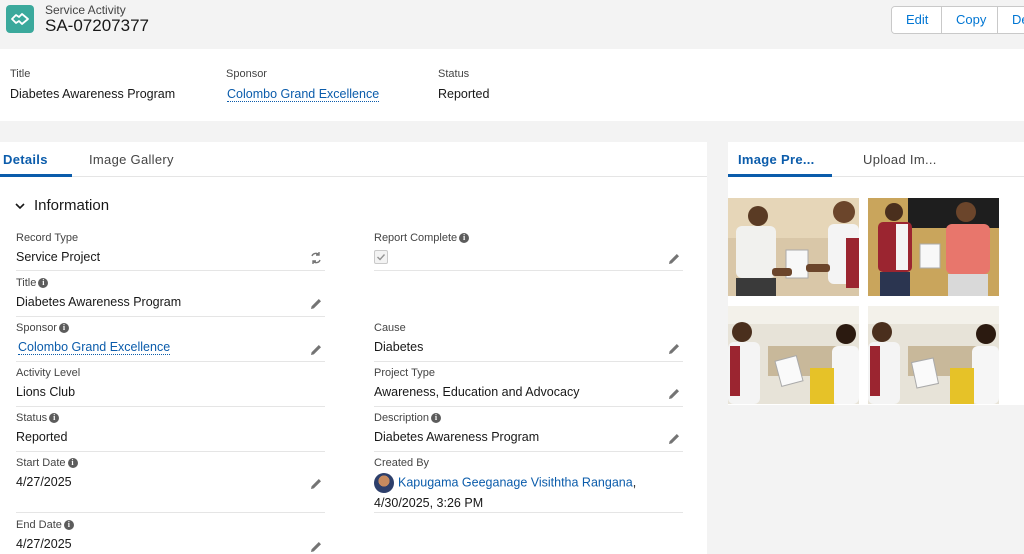 Image resolution: width=1024 pixels, height=554 pixels. What do you see at coordinates (170, 297) in the screenshot?
I see `field-title: Title i Diabetes Awareness Program` at bounding box center [170, 297].